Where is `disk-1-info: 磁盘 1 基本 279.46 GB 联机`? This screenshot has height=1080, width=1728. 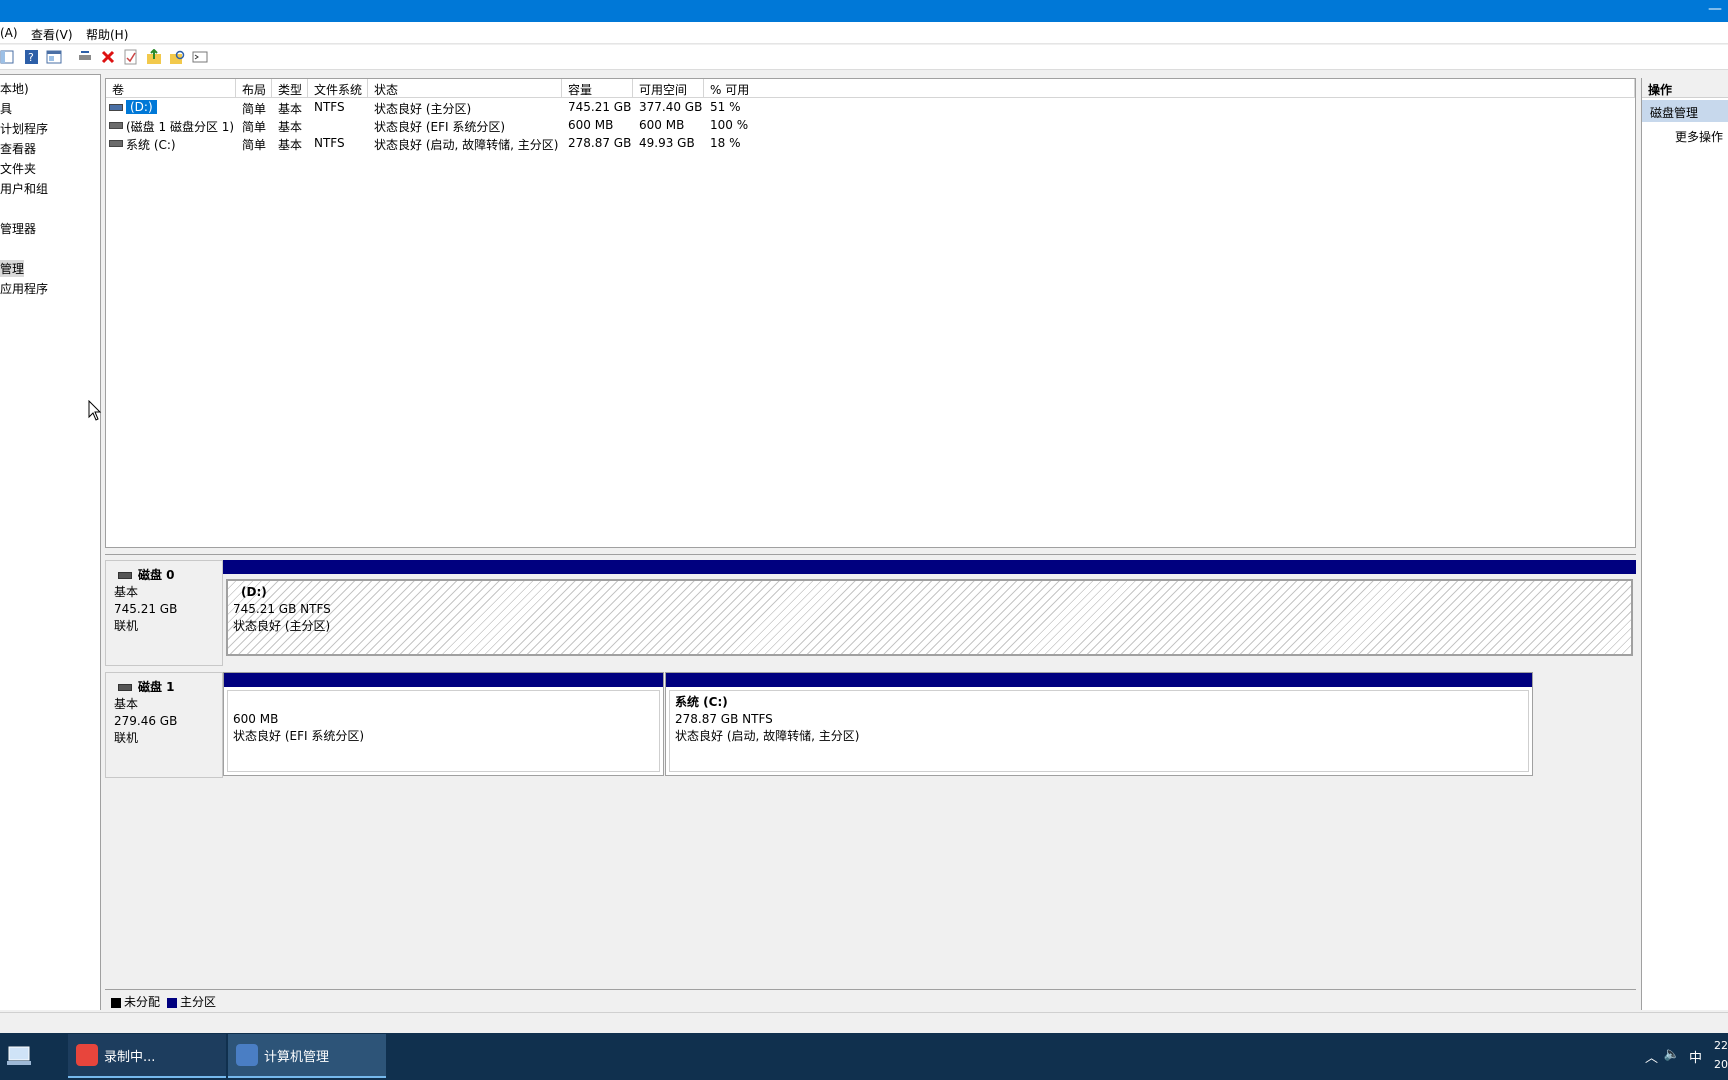 disk-1-info: 磁盘 1 基本 279.46 GB 联机 is located at coordinates (164, 725).